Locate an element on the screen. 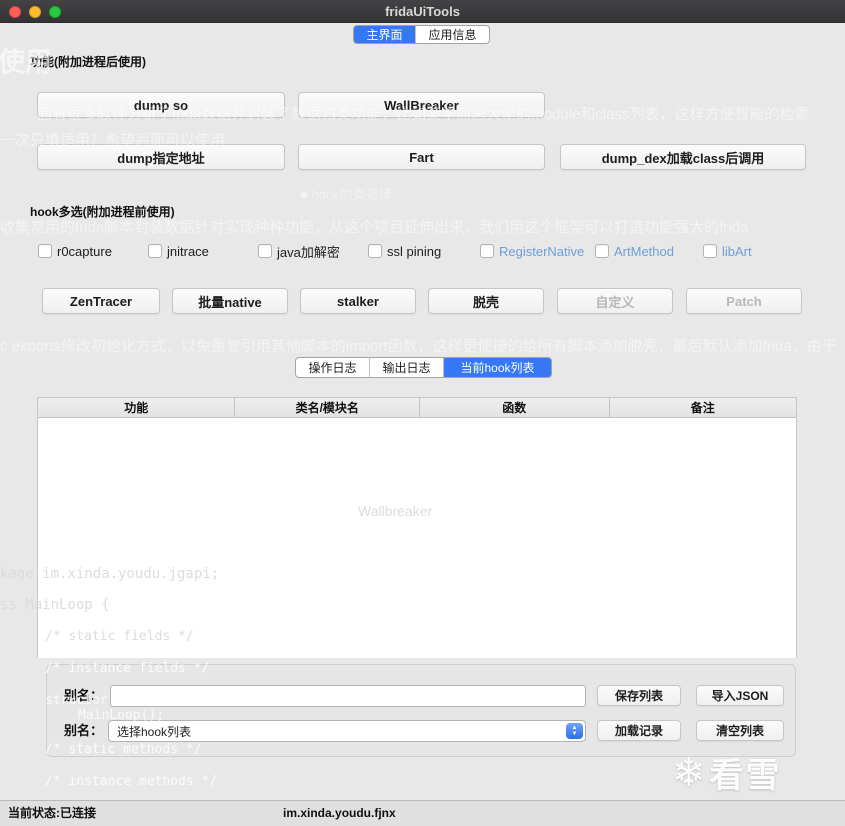  checkbox-label: ArtMethod is located at coordinates (644, 251).